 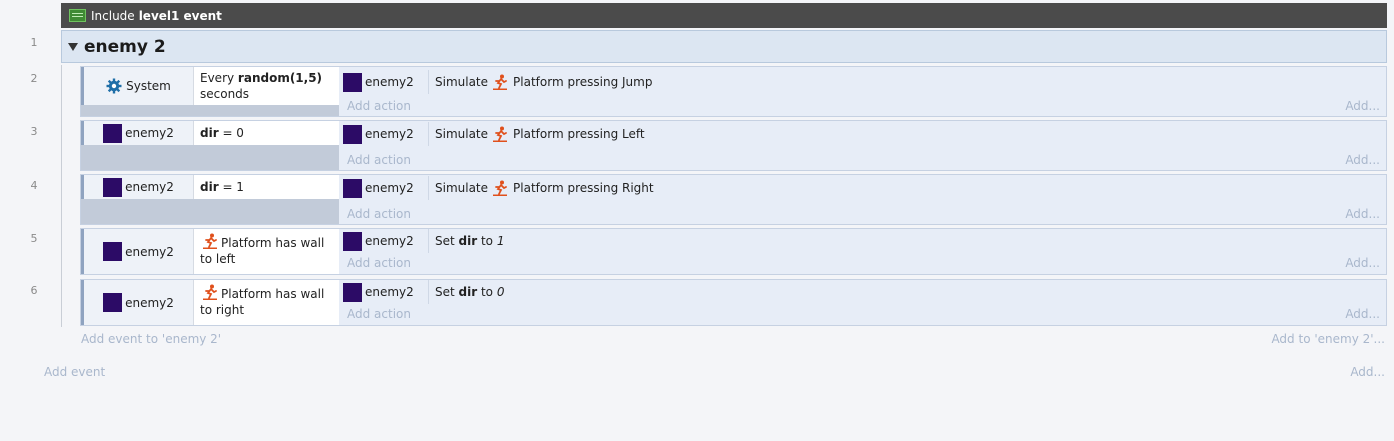 What do you see at coordinates (77, 15) in the screenshot?
I see `include-icon` at bounding box center [77, 15].